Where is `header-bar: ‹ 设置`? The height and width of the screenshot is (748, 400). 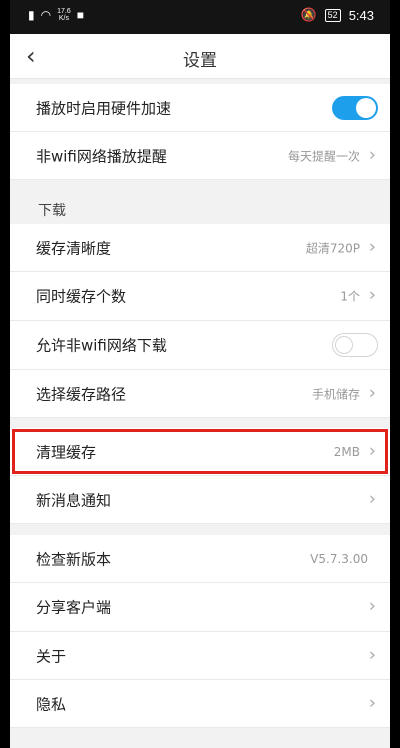
header-bar: ‹ 设置 is located at coordinates (200, 56).